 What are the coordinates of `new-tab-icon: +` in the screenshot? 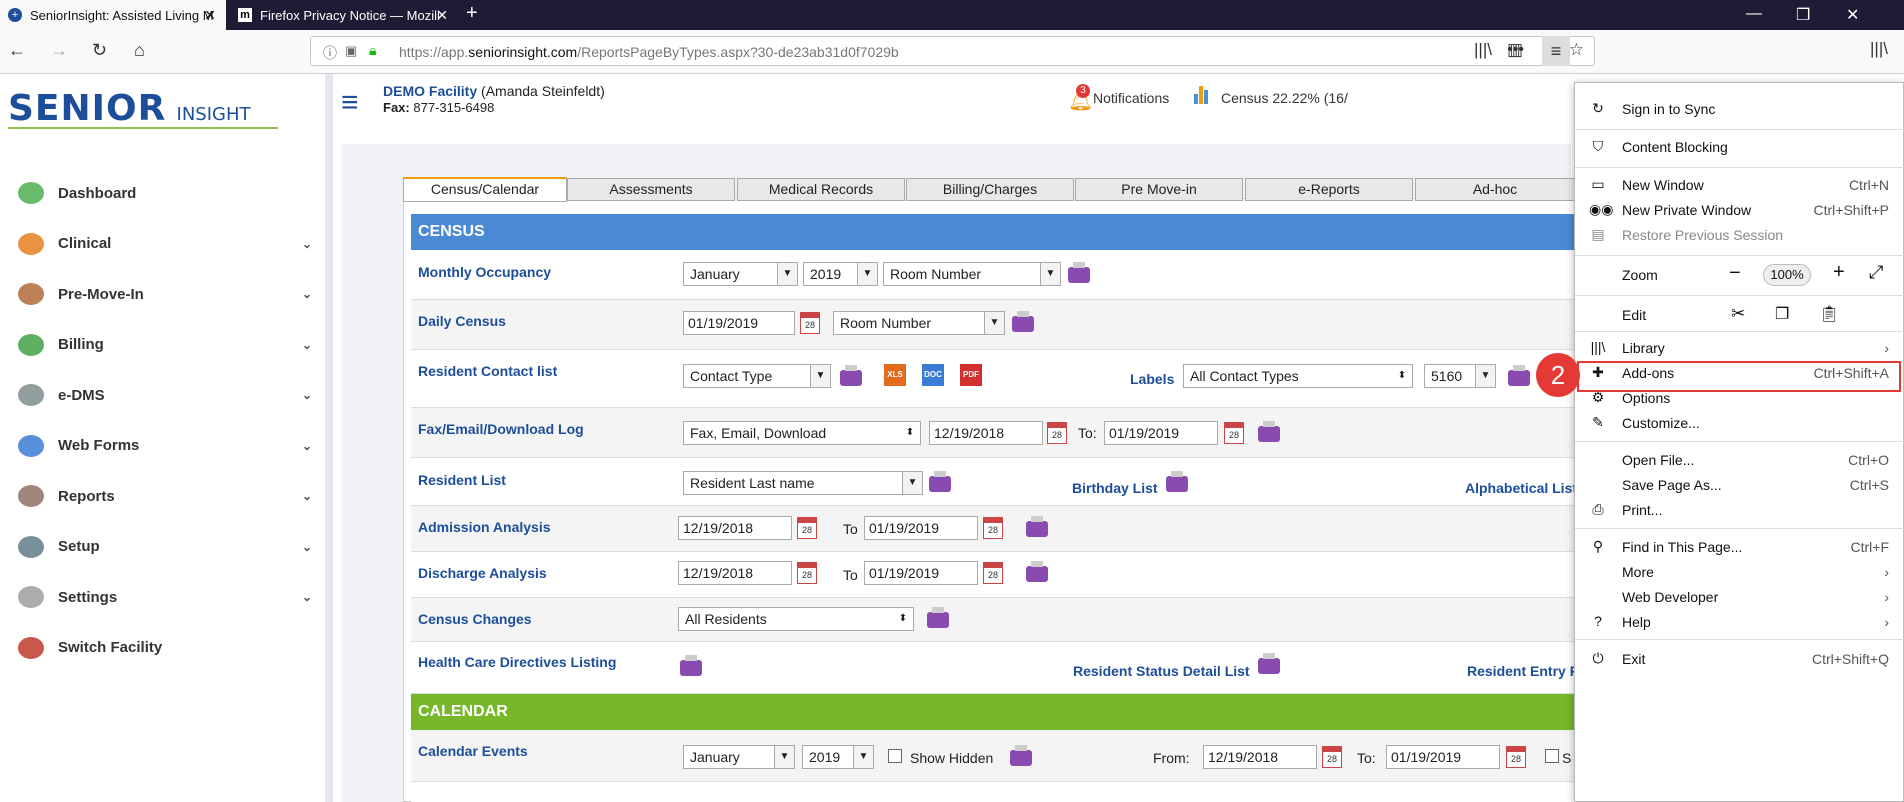 It's located at (472, 13).